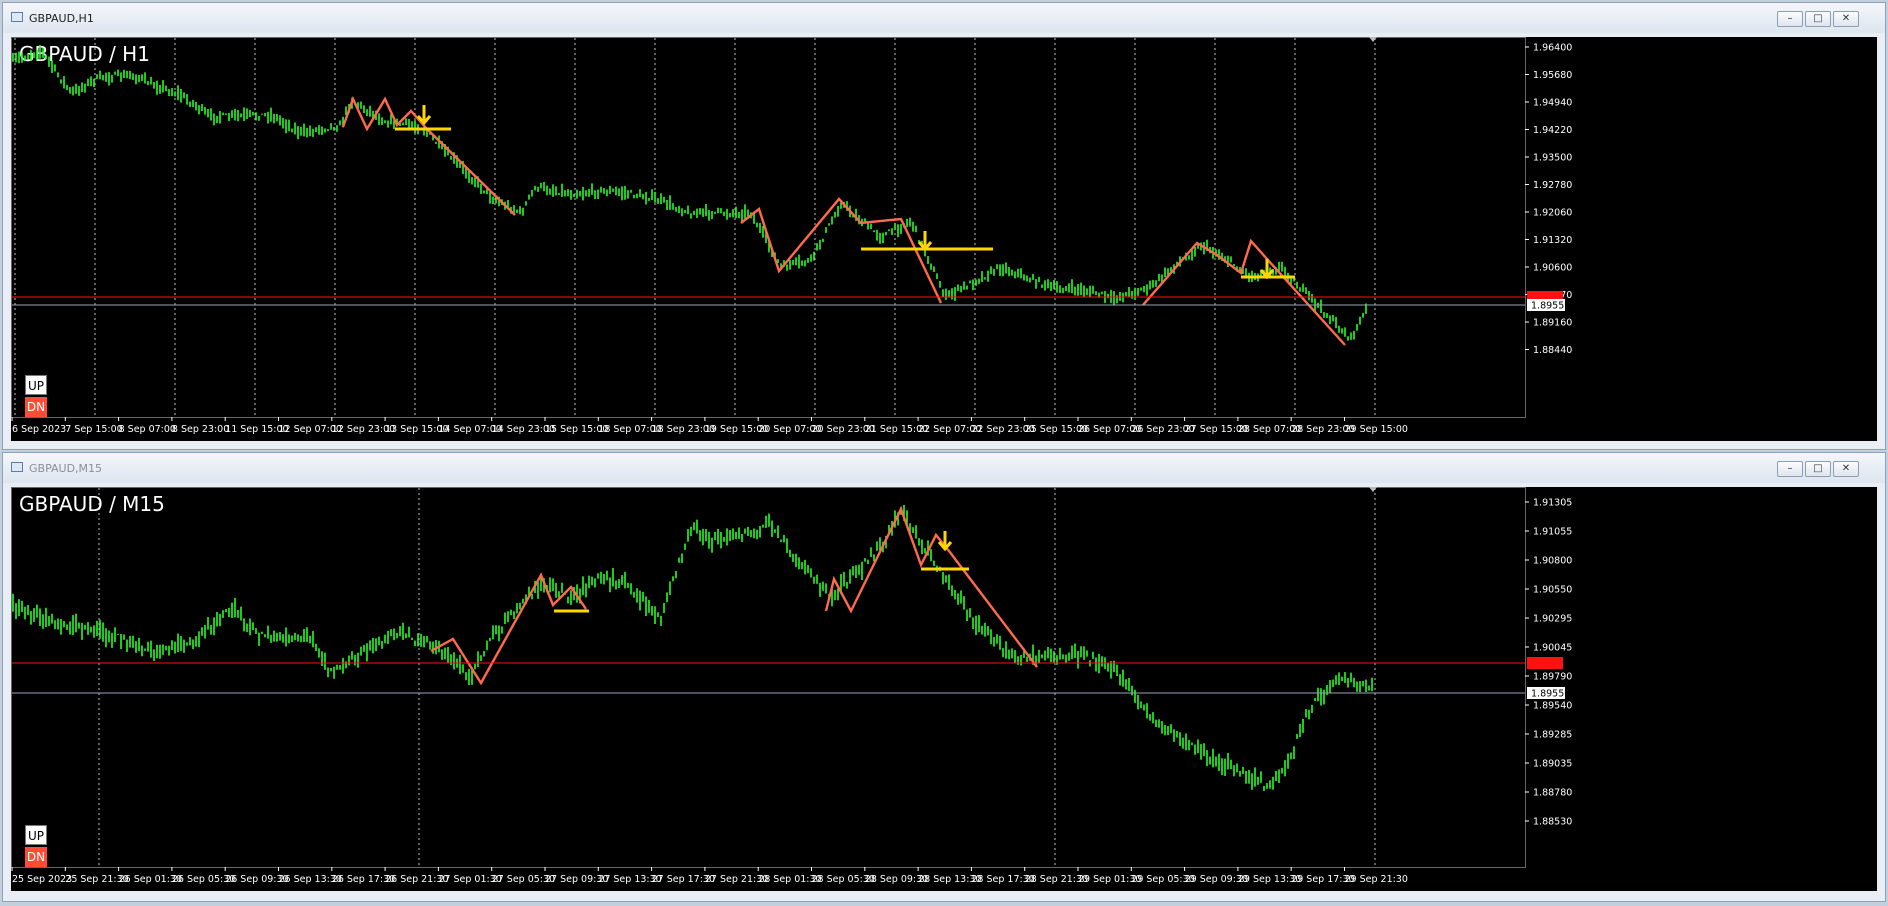 This screenshot has width=1888, height=906. Describe the element at coordinates (1552, 706) in the screenshot. I see `price-tick-label: 1.89540` at that location.